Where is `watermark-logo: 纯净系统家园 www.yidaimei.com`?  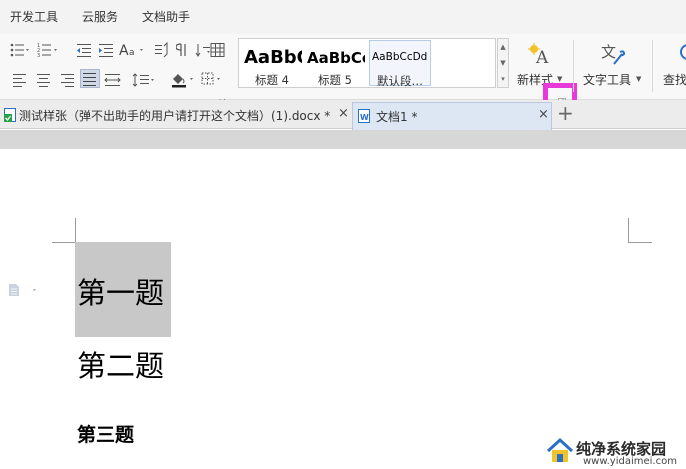 watermark-logo: 纯净系统家园 www.yidaimei.com is located at coordinates (616, 452).